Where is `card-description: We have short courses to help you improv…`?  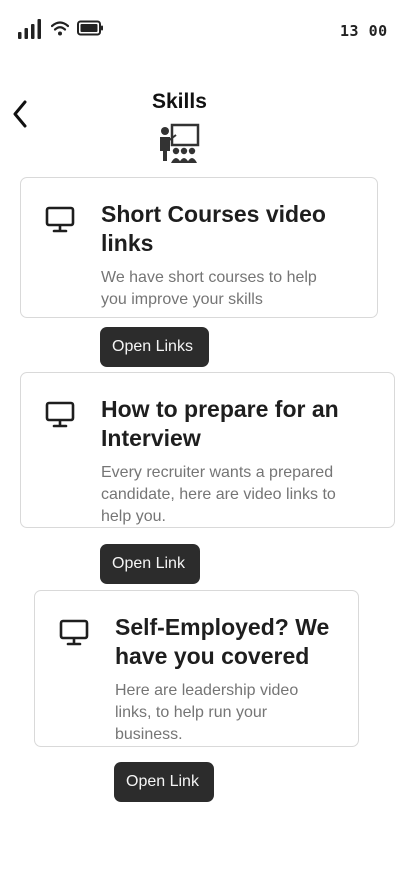
card-description: We have short courses to help you improv… is located at coordinates (209, 288).